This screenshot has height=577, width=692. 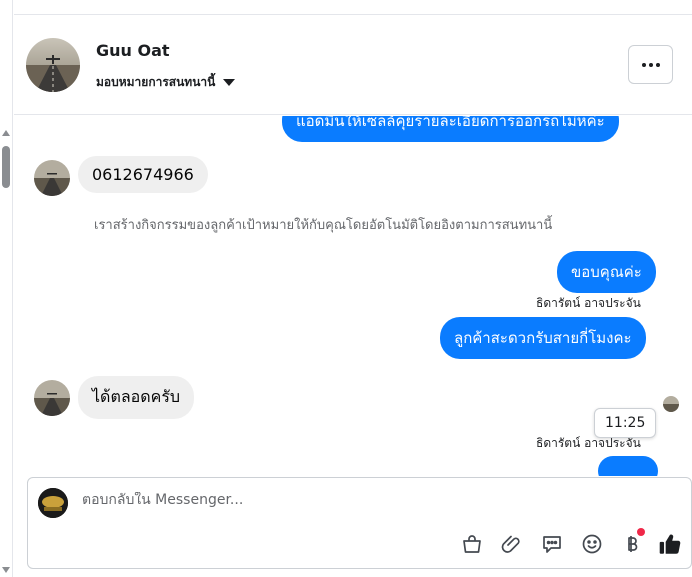 What do you see at coordinates (6, 288) in the screenshot?
I see `scrollbar` at bounding box center [6, 288].